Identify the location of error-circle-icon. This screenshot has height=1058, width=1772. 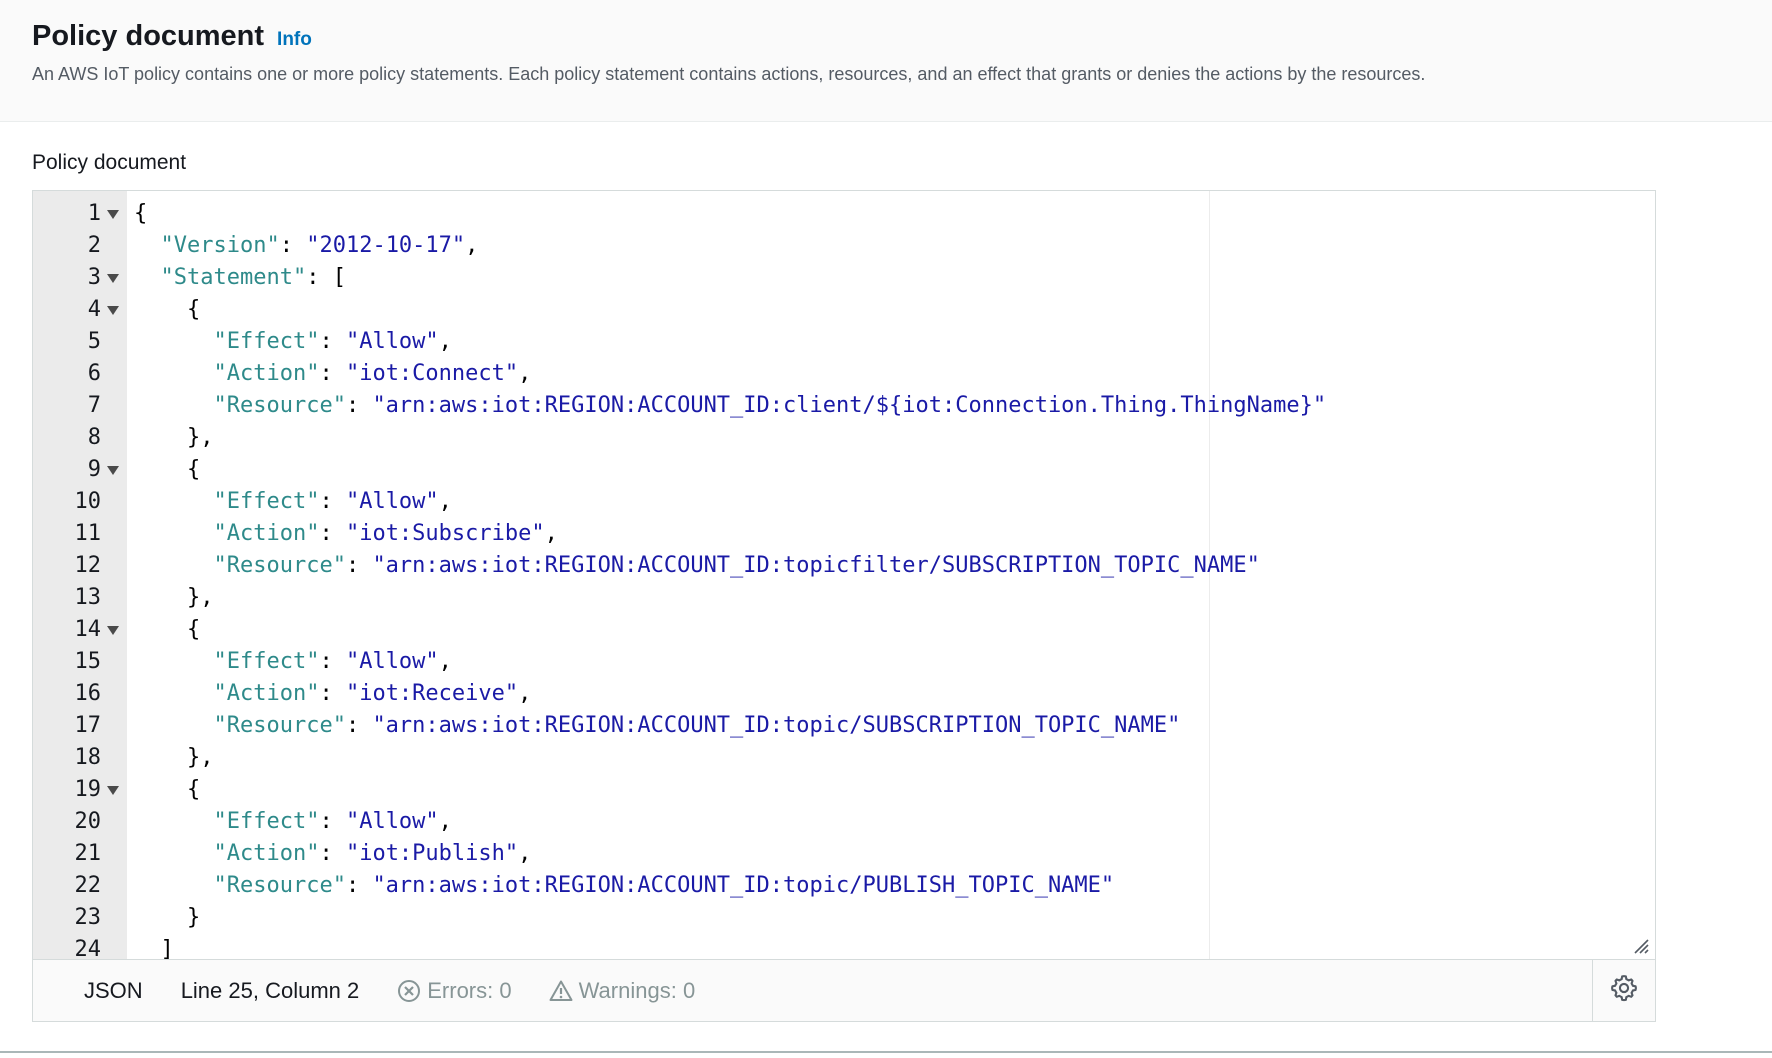
(409, 991).